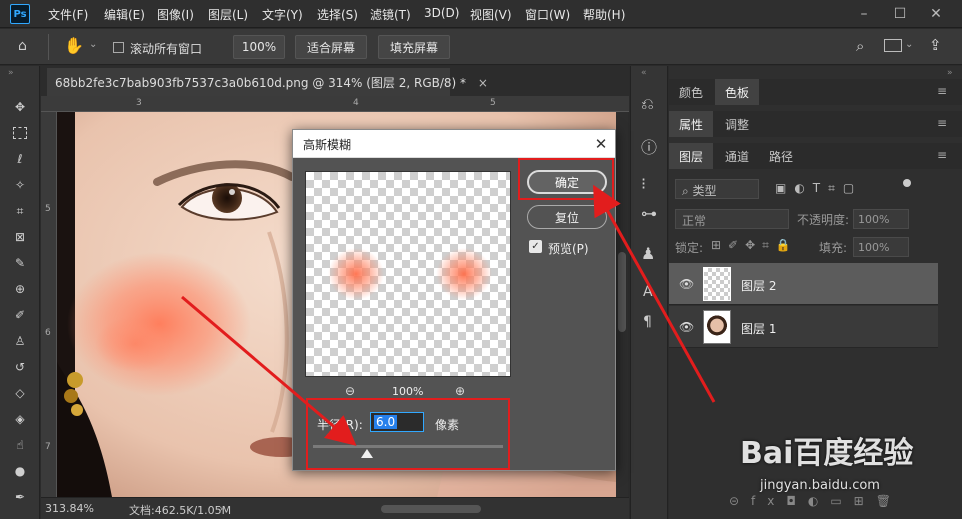 Image resolution: width=962 pixels, height=519 pixels. I want to click on annotation-arrow-ok, so click(654, 293).